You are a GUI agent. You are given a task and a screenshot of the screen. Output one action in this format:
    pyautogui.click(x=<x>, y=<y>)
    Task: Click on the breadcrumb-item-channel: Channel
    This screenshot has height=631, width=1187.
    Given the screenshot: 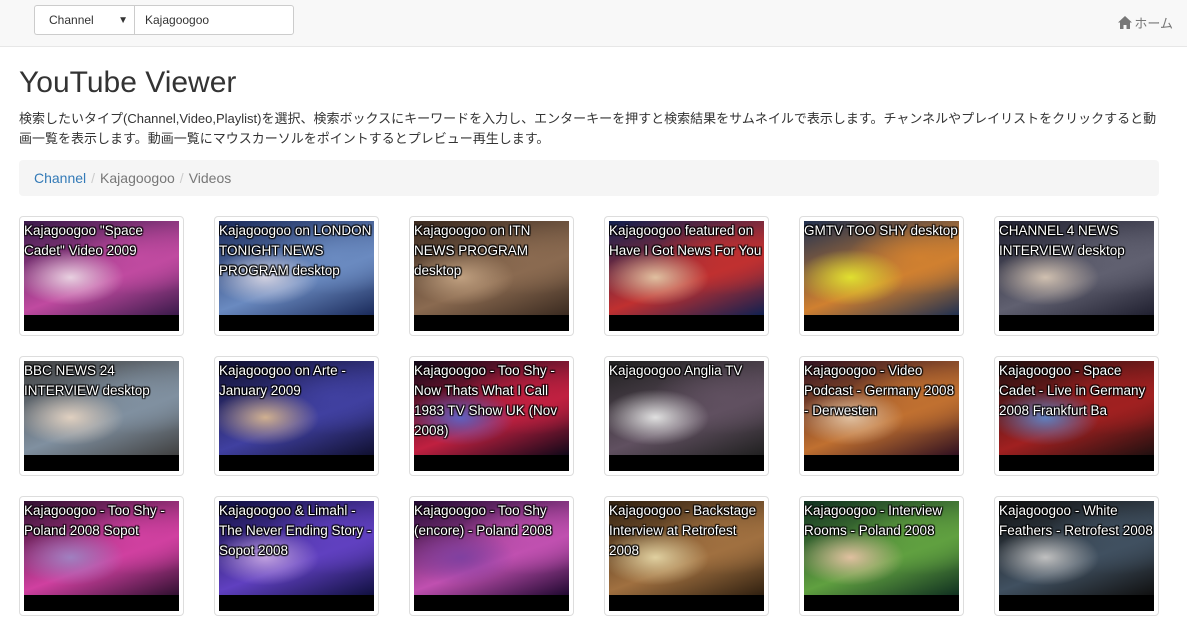 What is the action you would take?
    pyautogui.click(x=60, y=178)
    